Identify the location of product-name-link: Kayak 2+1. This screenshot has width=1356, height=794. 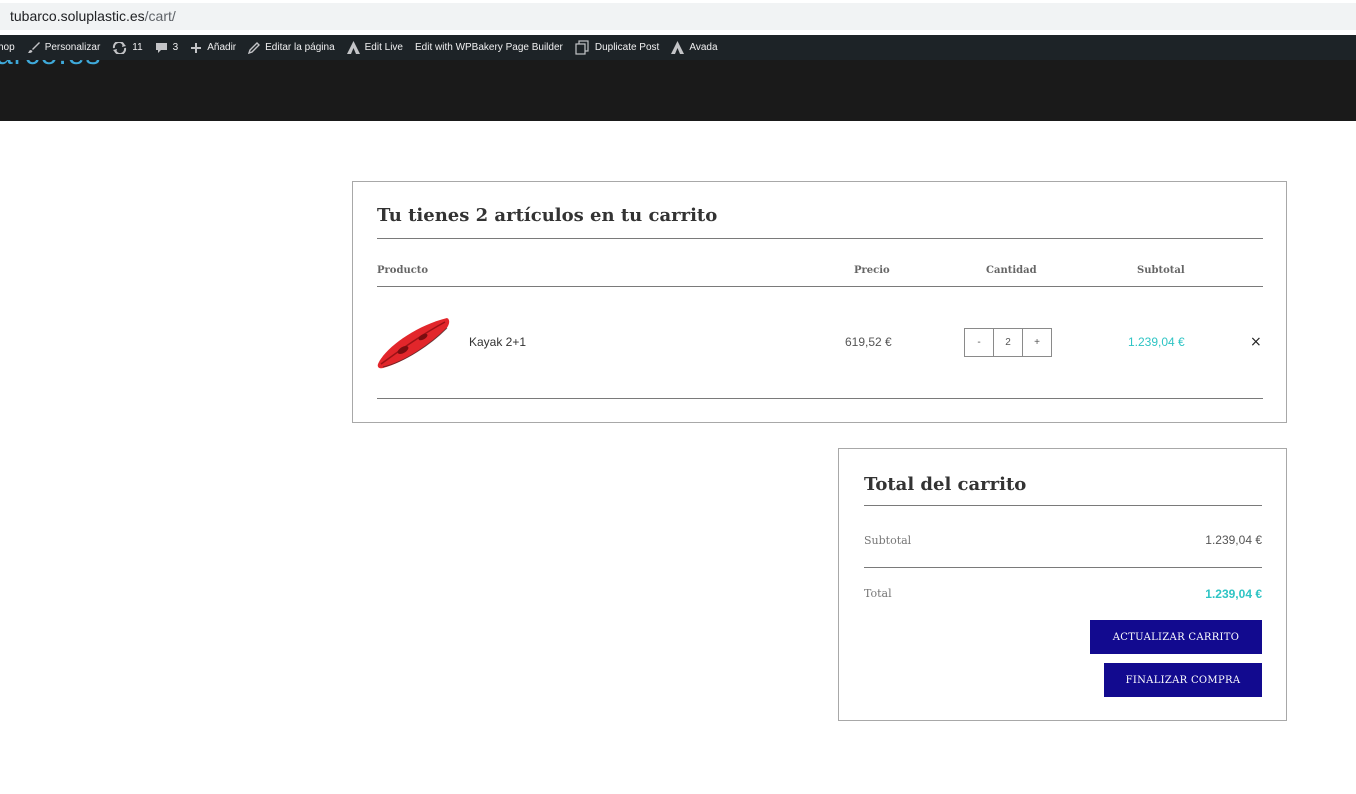
(497, 342).